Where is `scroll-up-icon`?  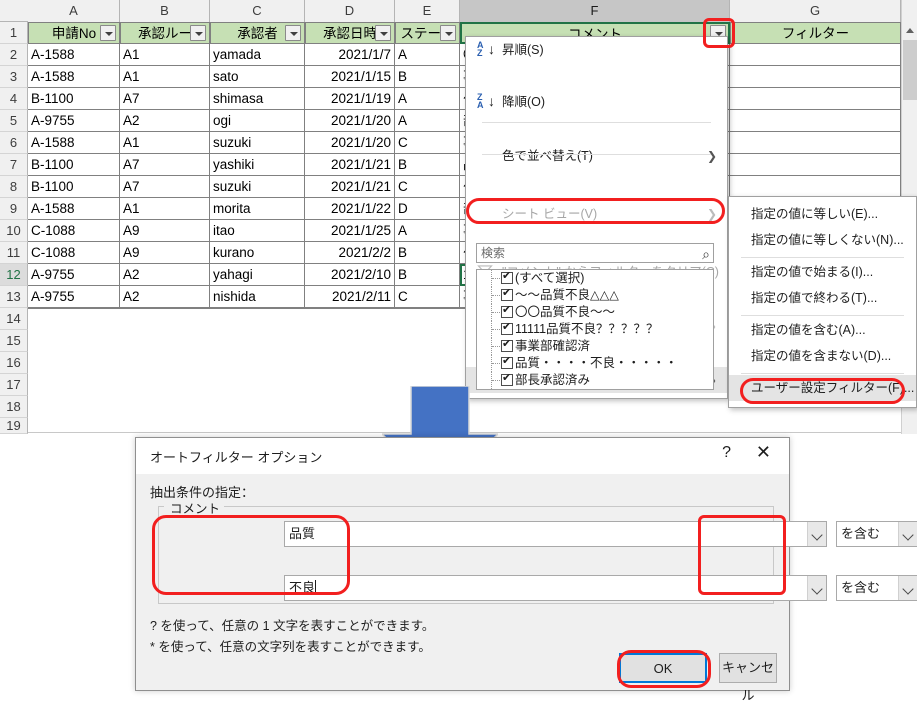
scroll-up-icon is located at coordinates (909, 30).